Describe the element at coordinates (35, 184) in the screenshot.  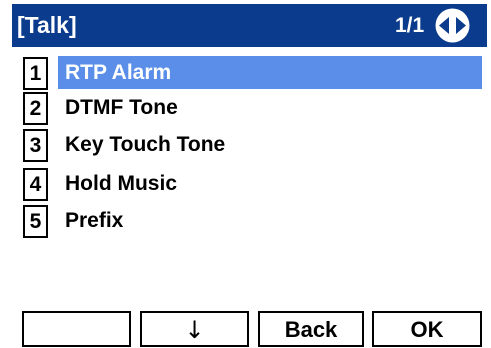
I see `item-number: 4` at that location.